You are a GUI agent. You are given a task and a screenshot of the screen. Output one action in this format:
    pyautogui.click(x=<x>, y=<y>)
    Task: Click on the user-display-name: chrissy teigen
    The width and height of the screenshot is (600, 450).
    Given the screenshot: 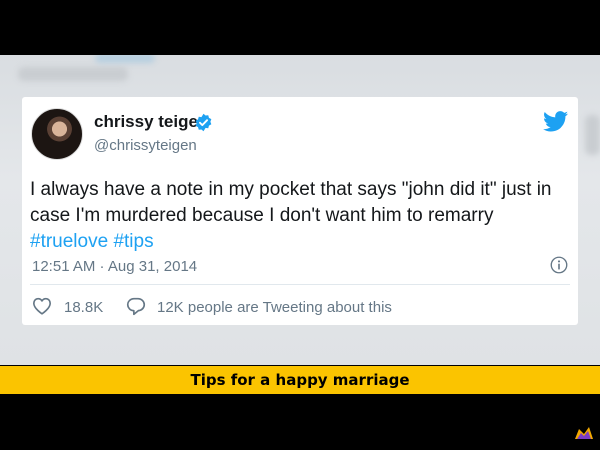 What is the action you would take?
    pyautogui.click(x=151, y=122)
    